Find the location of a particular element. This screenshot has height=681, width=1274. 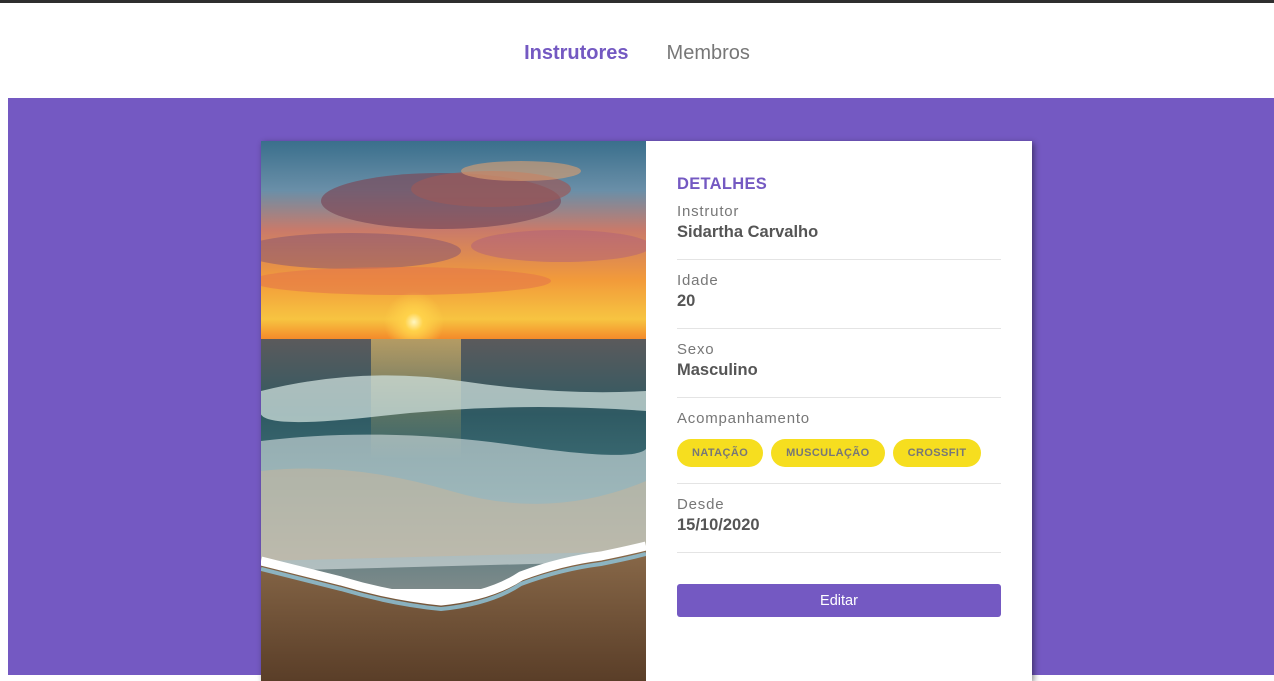

tag-natacao: NATAÇÃO is located at coordinates (720, 453).